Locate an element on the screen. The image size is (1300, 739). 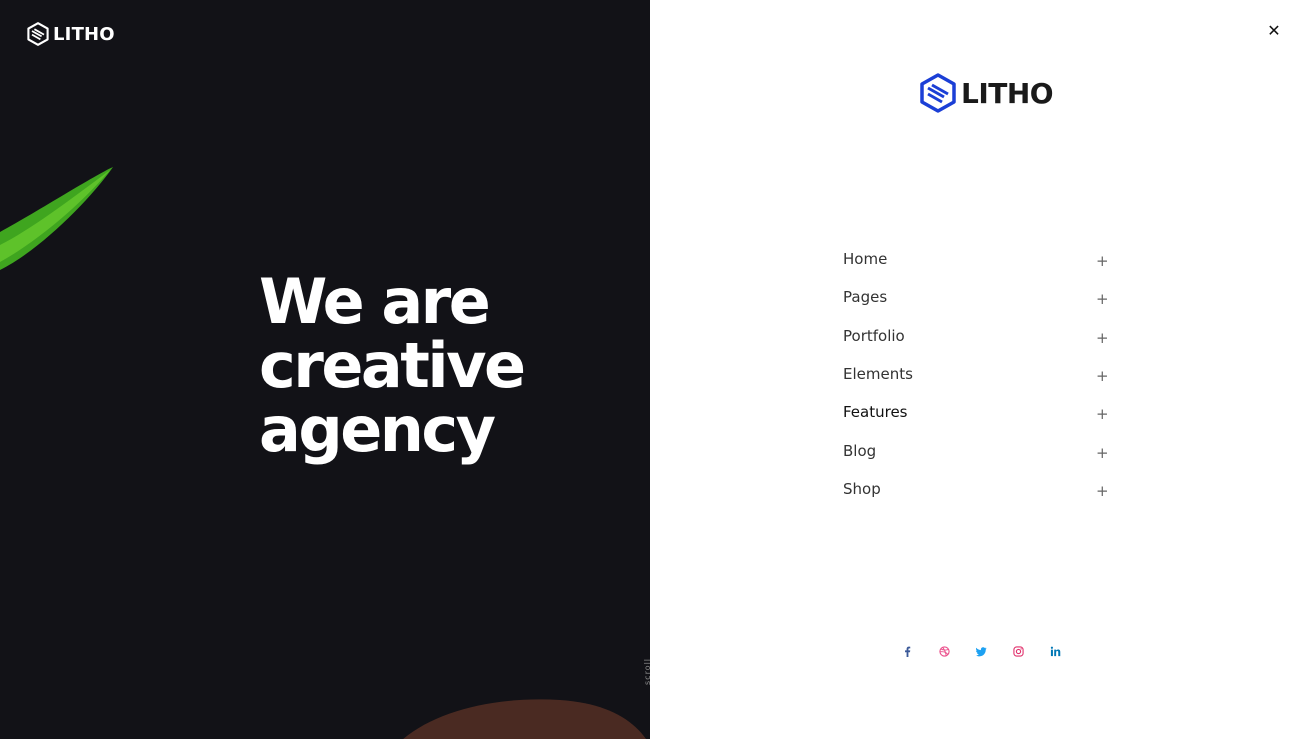
twitter-link is located at coordinates (981, 651).